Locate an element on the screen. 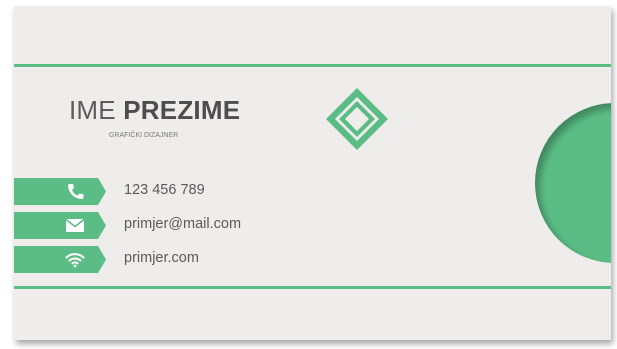 The width and height of the screenshot is (617, 349). full-name: IME PREZIME is located at coordinates (154, 110).